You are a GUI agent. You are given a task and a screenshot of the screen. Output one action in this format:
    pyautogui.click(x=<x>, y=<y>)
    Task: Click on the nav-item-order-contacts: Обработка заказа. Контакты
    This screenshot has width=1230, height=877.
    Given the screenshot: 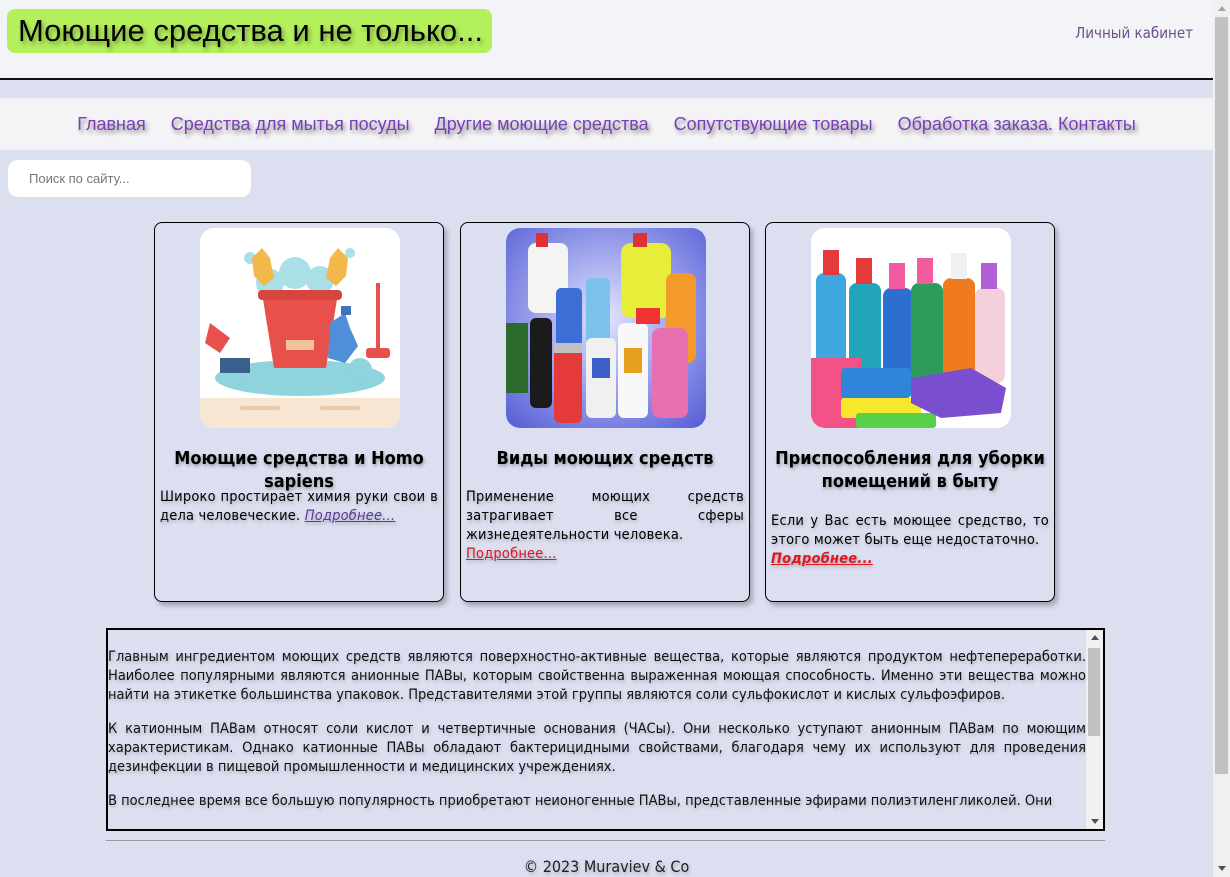 What is the action you would take?
    pyautogui.click(x=1017, y=124)
    